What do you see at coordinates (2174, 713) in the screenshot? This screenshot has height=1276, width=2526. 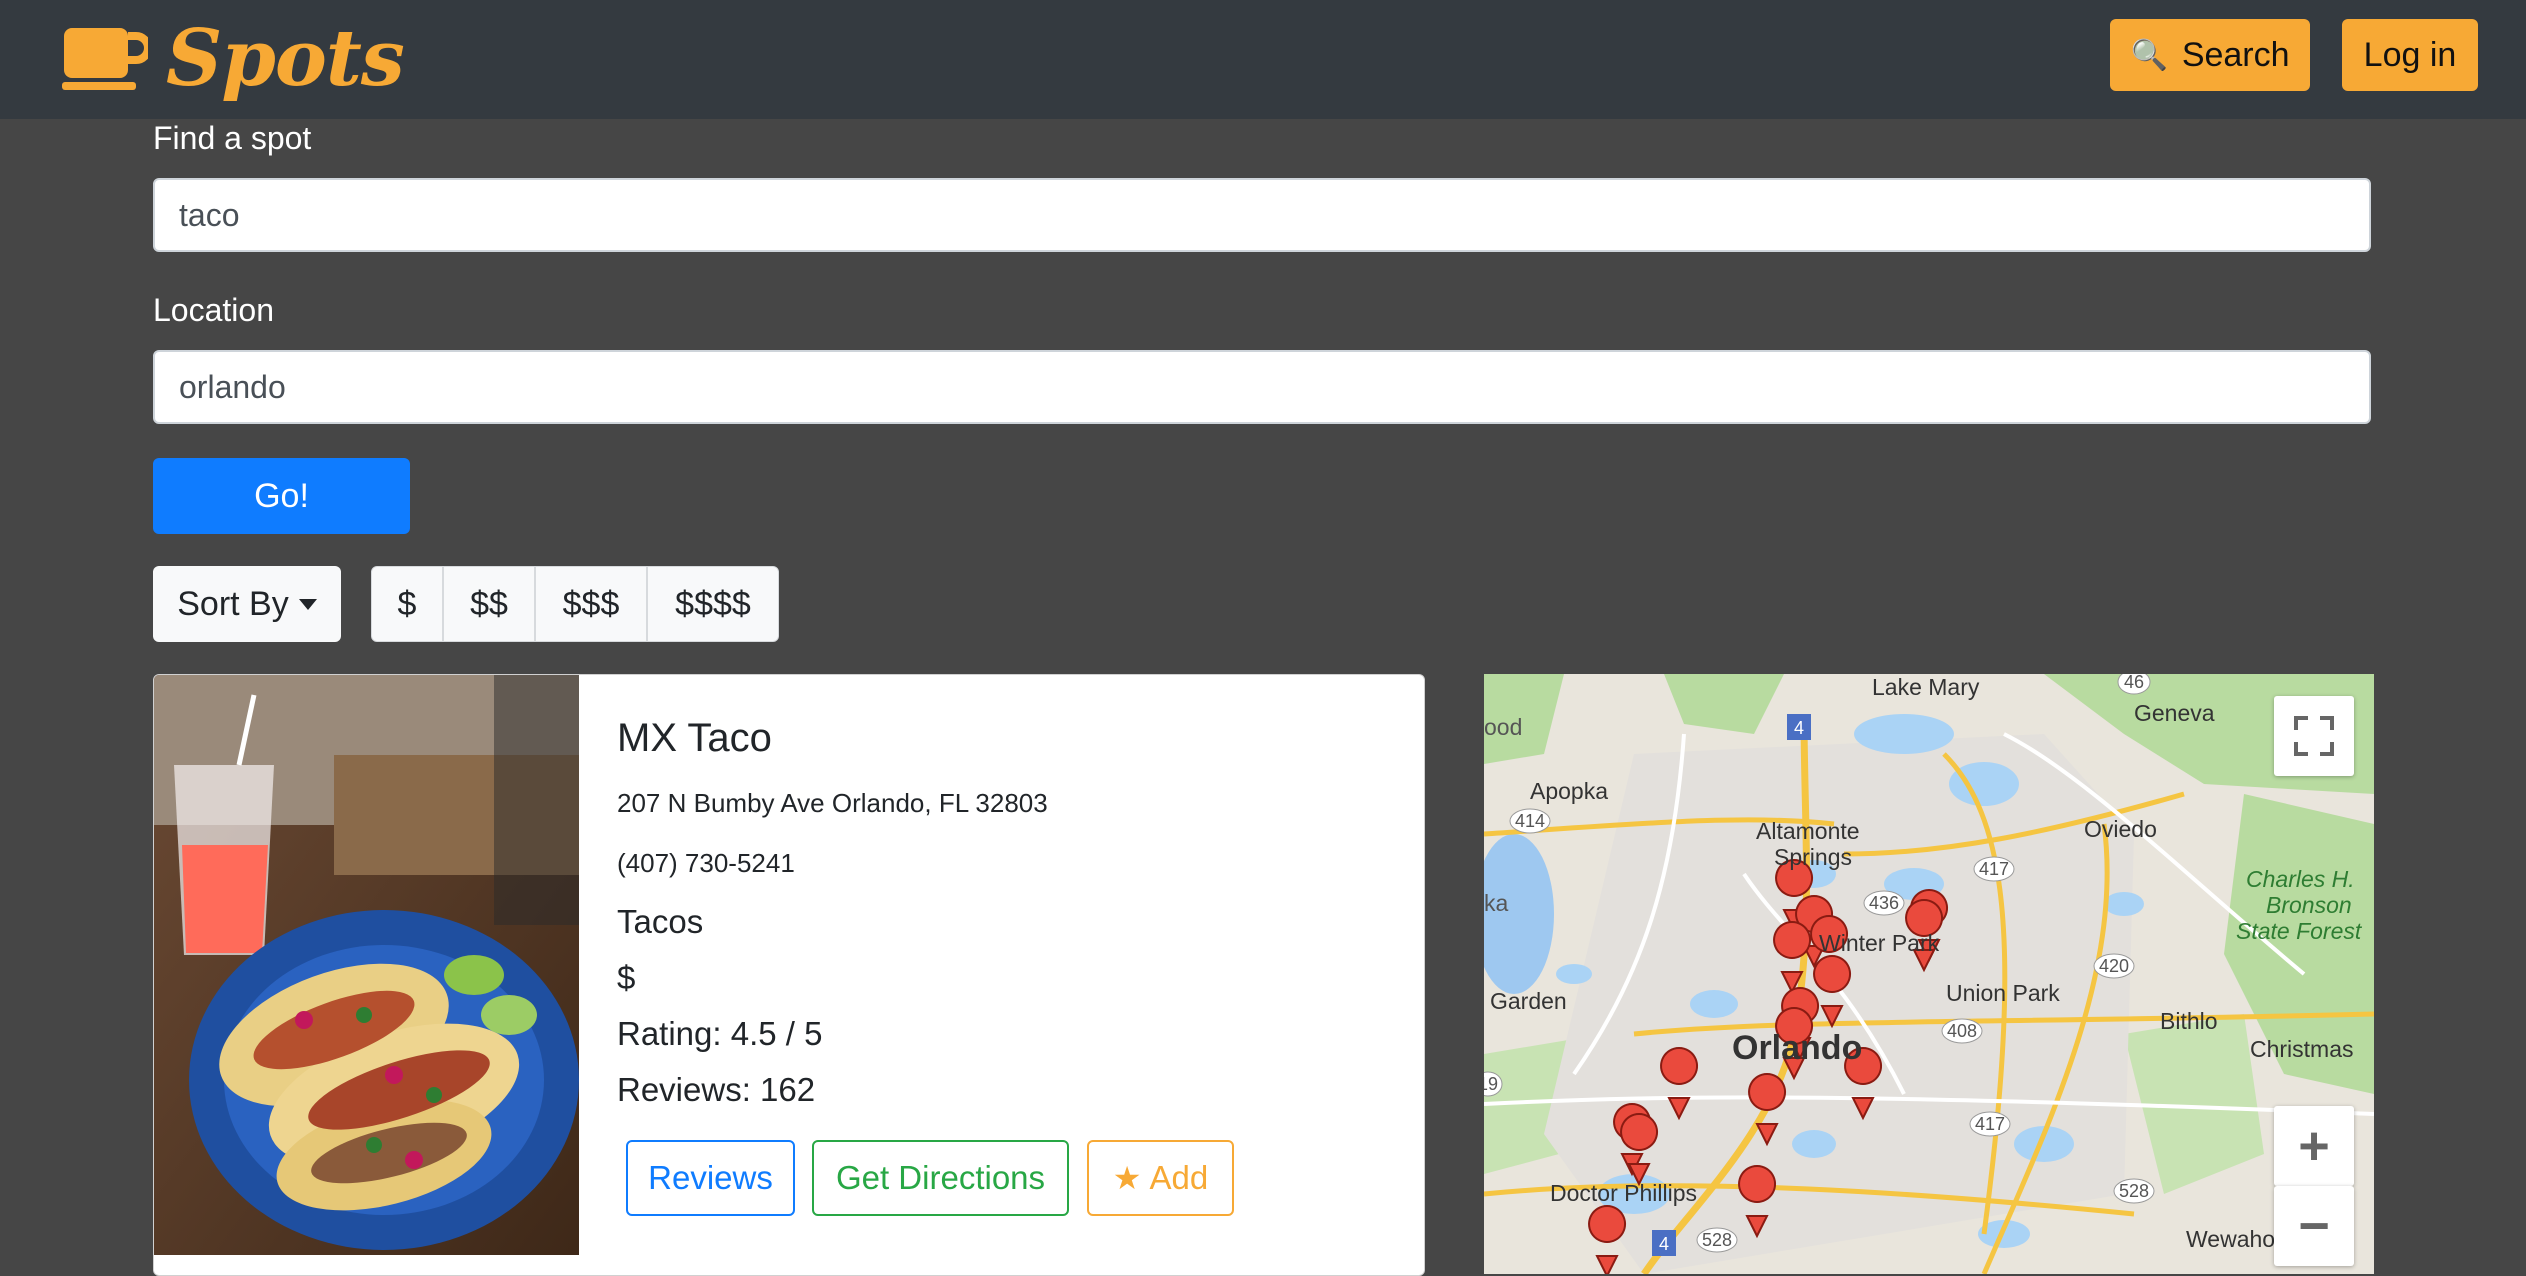 I see `map-place-label: Geneva` at bounding box center [2174, 713].